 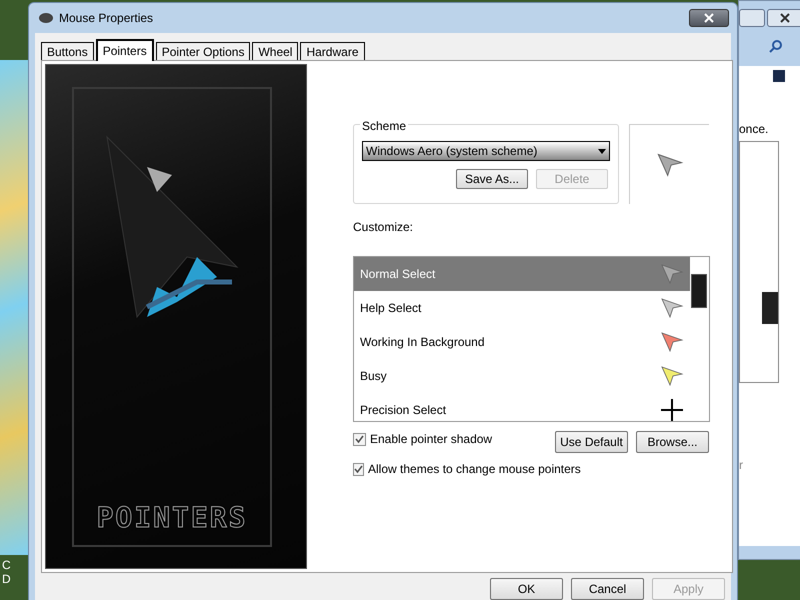 What do you see at coordinates (526, 589) in the screenshot?
I see `button: OK` at bounding box center [526, 589].